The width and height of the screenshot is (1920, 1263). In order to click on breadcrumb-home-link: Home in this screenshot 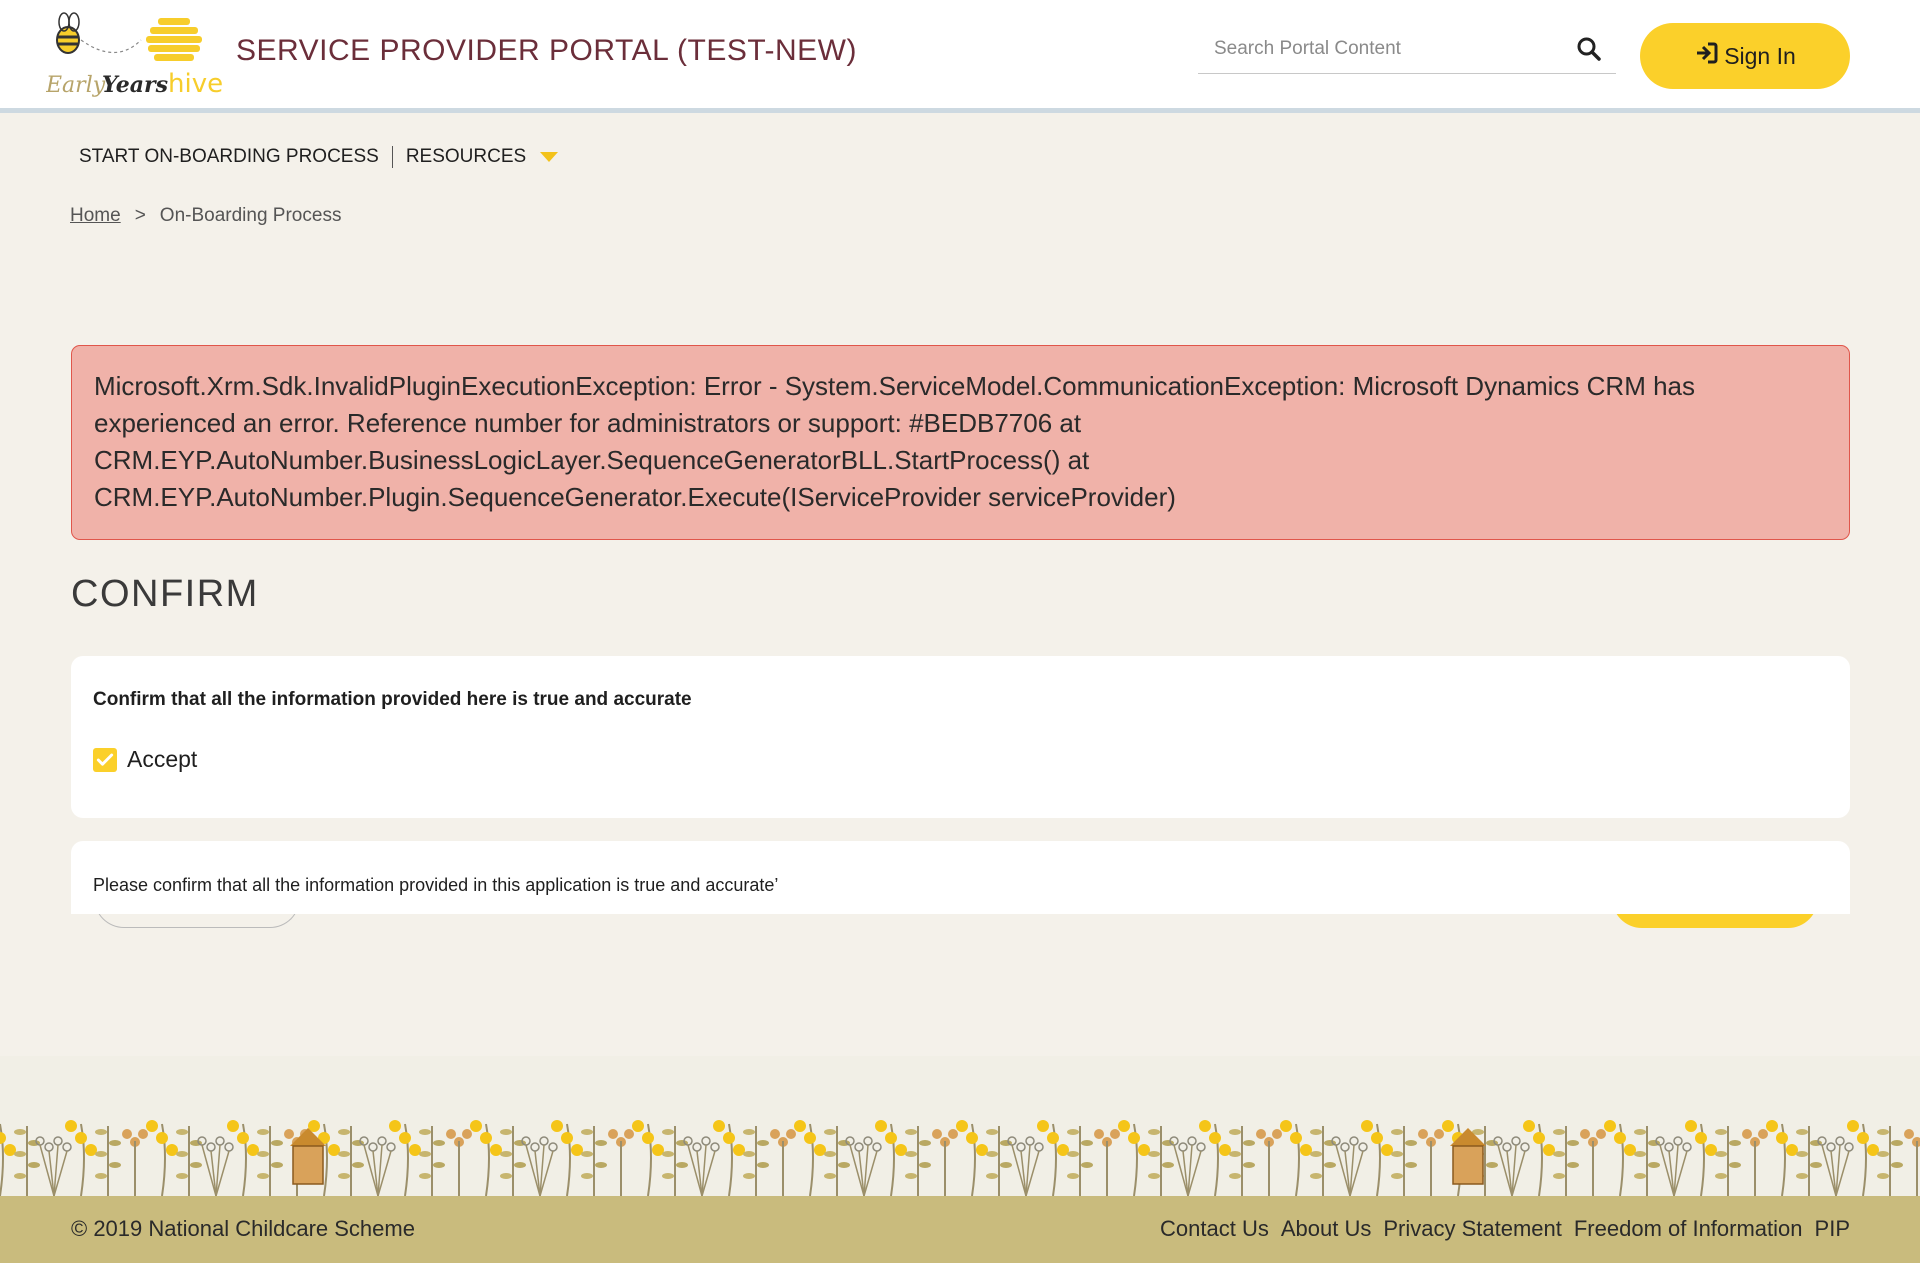, I will do `click(95, 216)`.